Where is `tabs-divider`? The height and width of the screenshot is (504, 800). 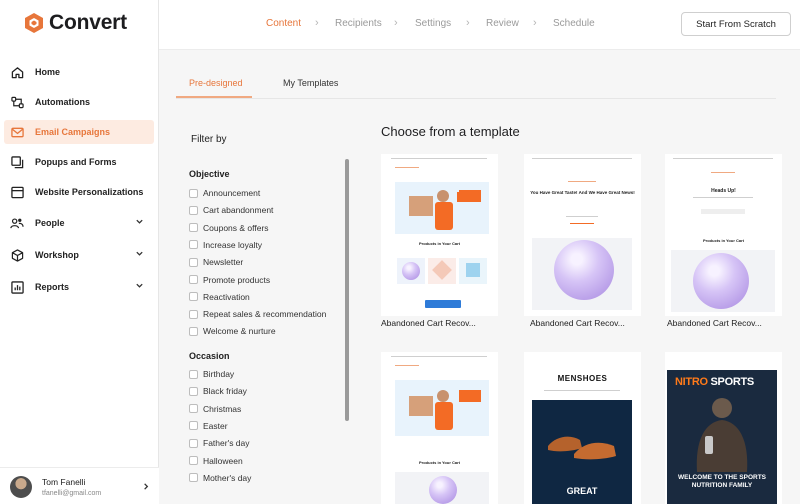 tabs-divider is located at coordinates (476, 98).